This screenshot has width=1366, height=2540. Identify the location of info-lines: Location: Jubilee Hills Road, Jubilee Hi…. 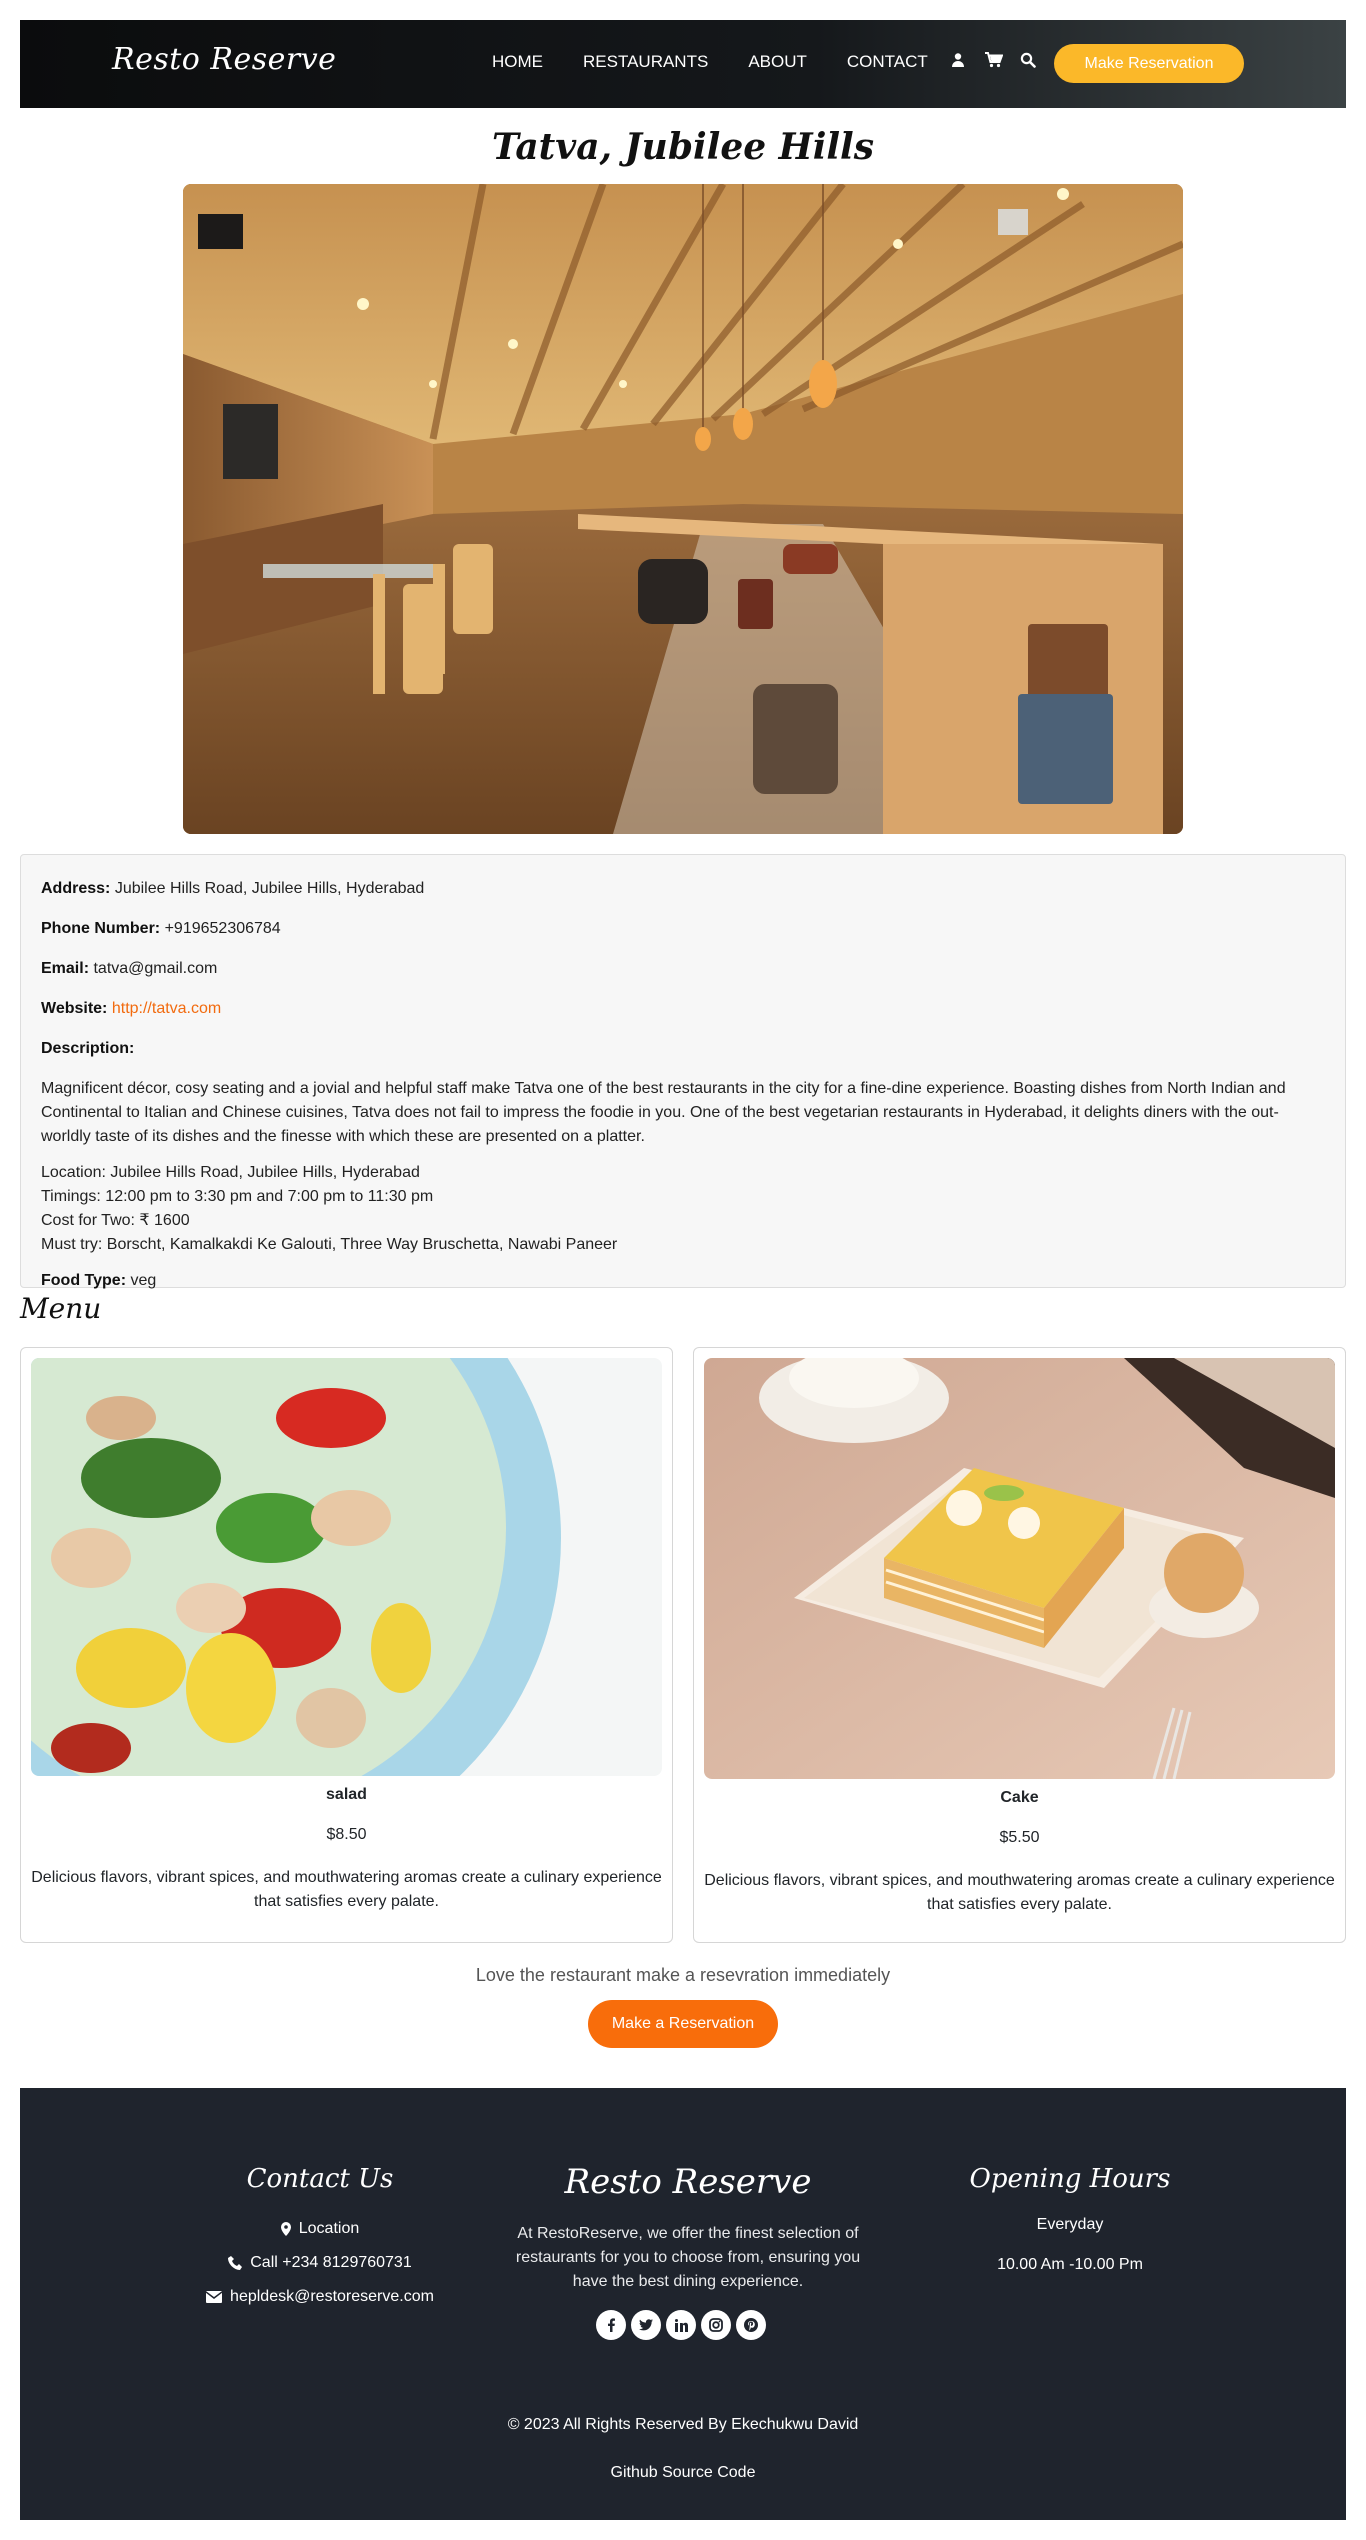
(683, 1209).